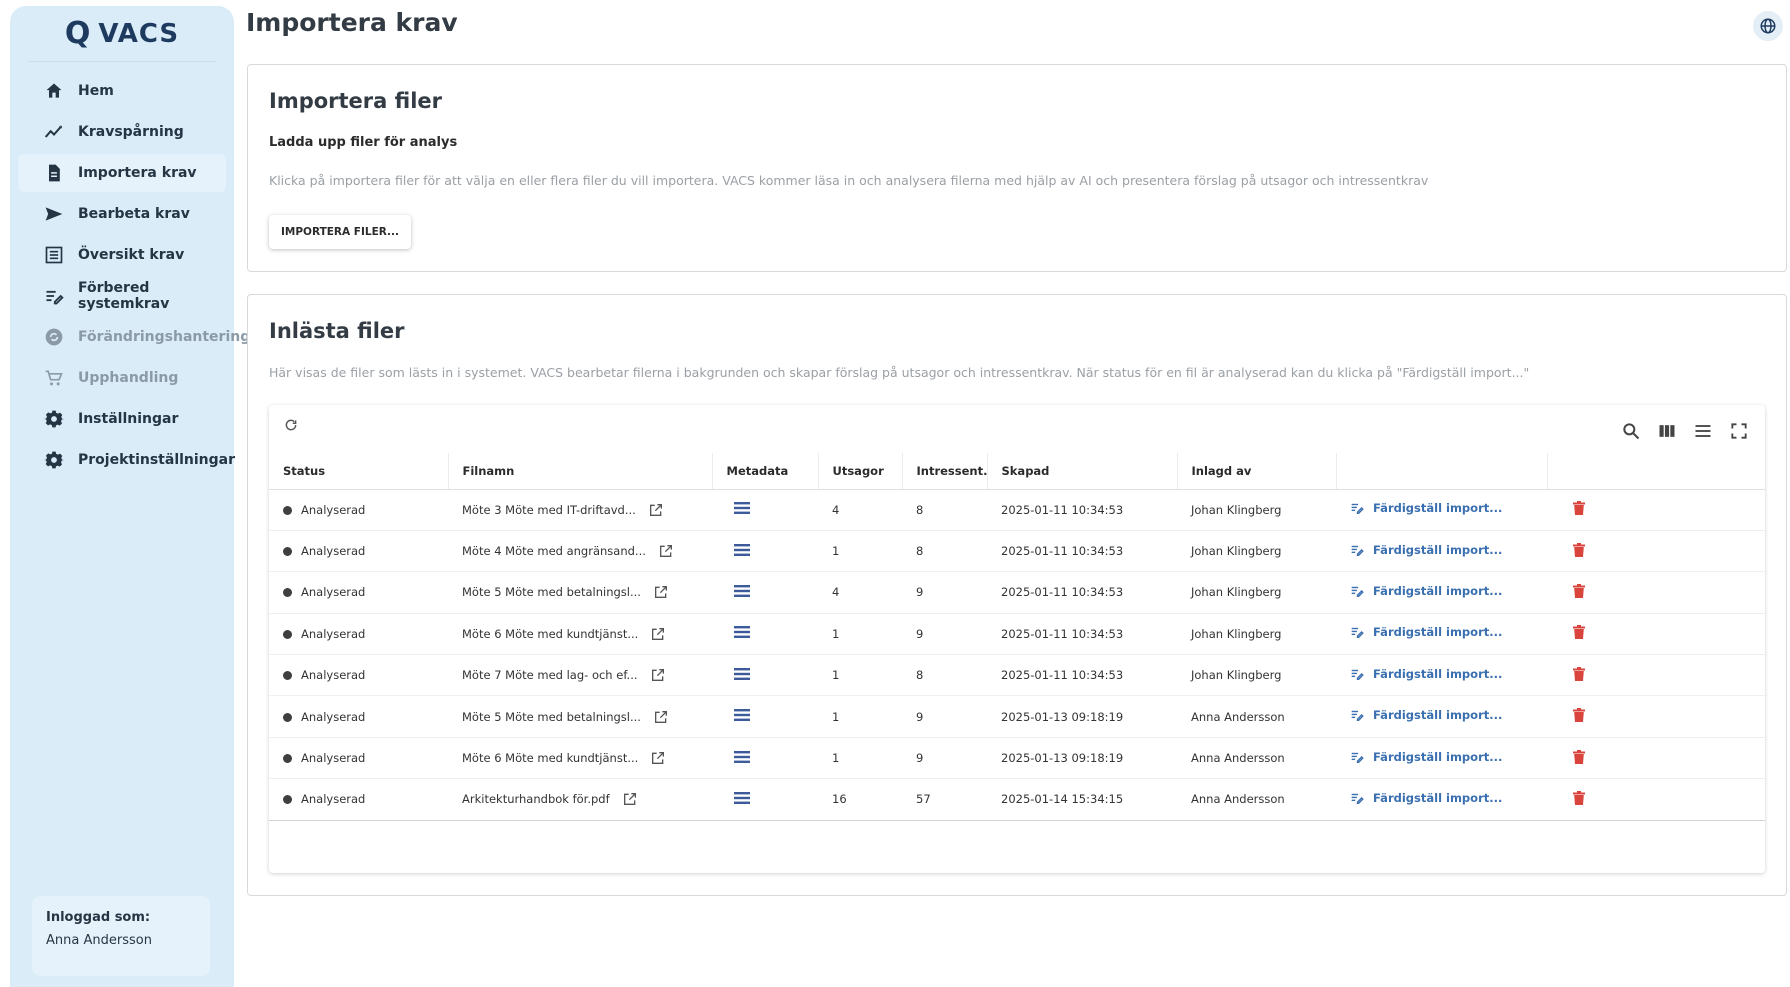  Describe the element at coordinates (765, 471) in the screenshot. I see `column-header: Metadata` at that location.